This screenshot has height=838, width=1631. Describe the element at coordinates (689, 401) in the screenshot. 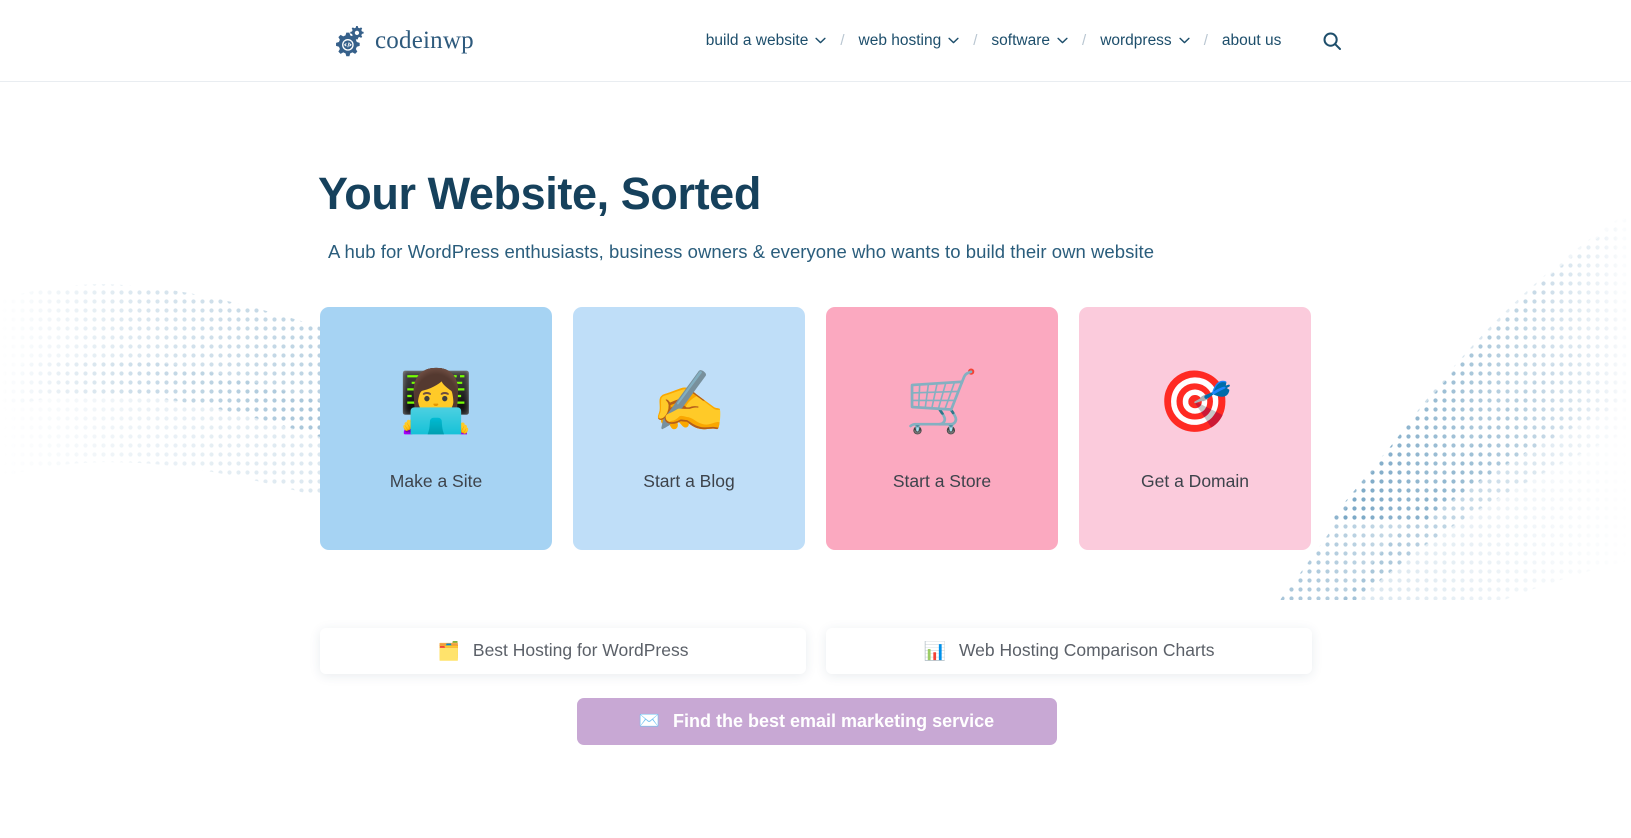

I see `writing-hand-emoji: ✍️` at that location.